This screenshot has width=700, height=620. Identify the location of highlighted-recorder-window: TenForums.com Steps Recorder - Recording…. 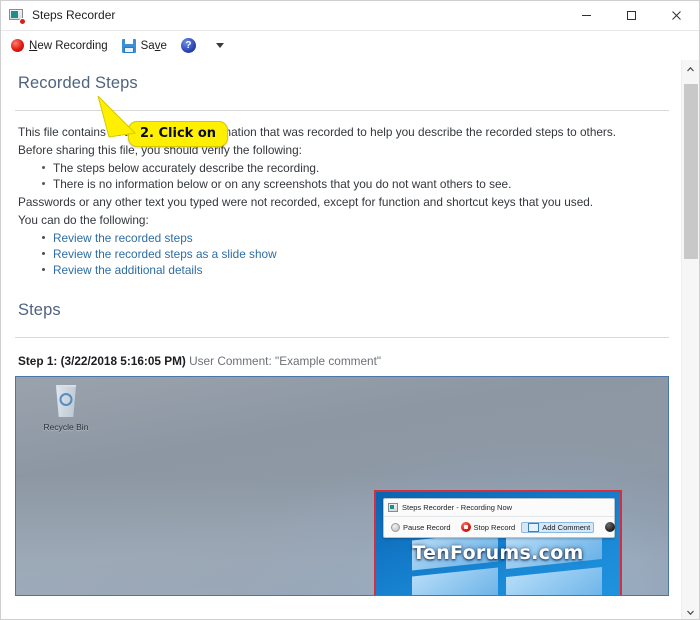
(498, 542).